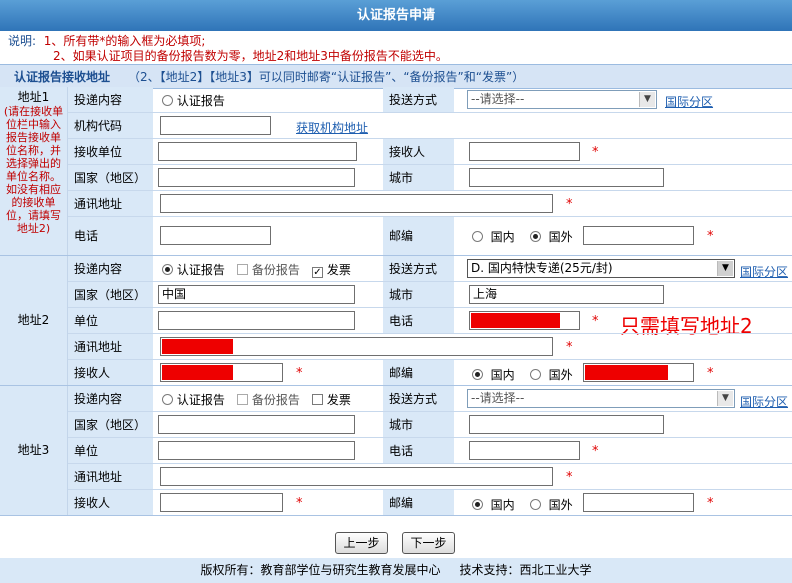  What do you see at coordinates (551, 374) in the screenshot?
I see `a2-foreign-option: 国外` at bounding box center [551, 374].